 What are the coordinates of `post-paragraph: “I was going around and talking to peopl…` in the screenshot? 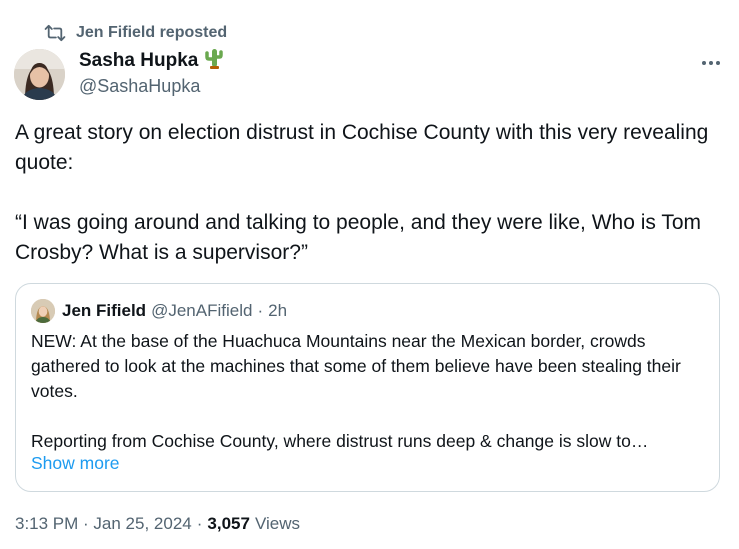 It's located at (358, 237).